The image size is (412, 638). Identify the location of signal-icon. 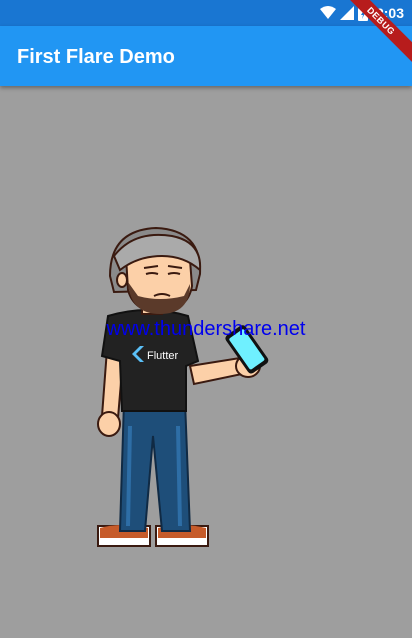
(347, 13).